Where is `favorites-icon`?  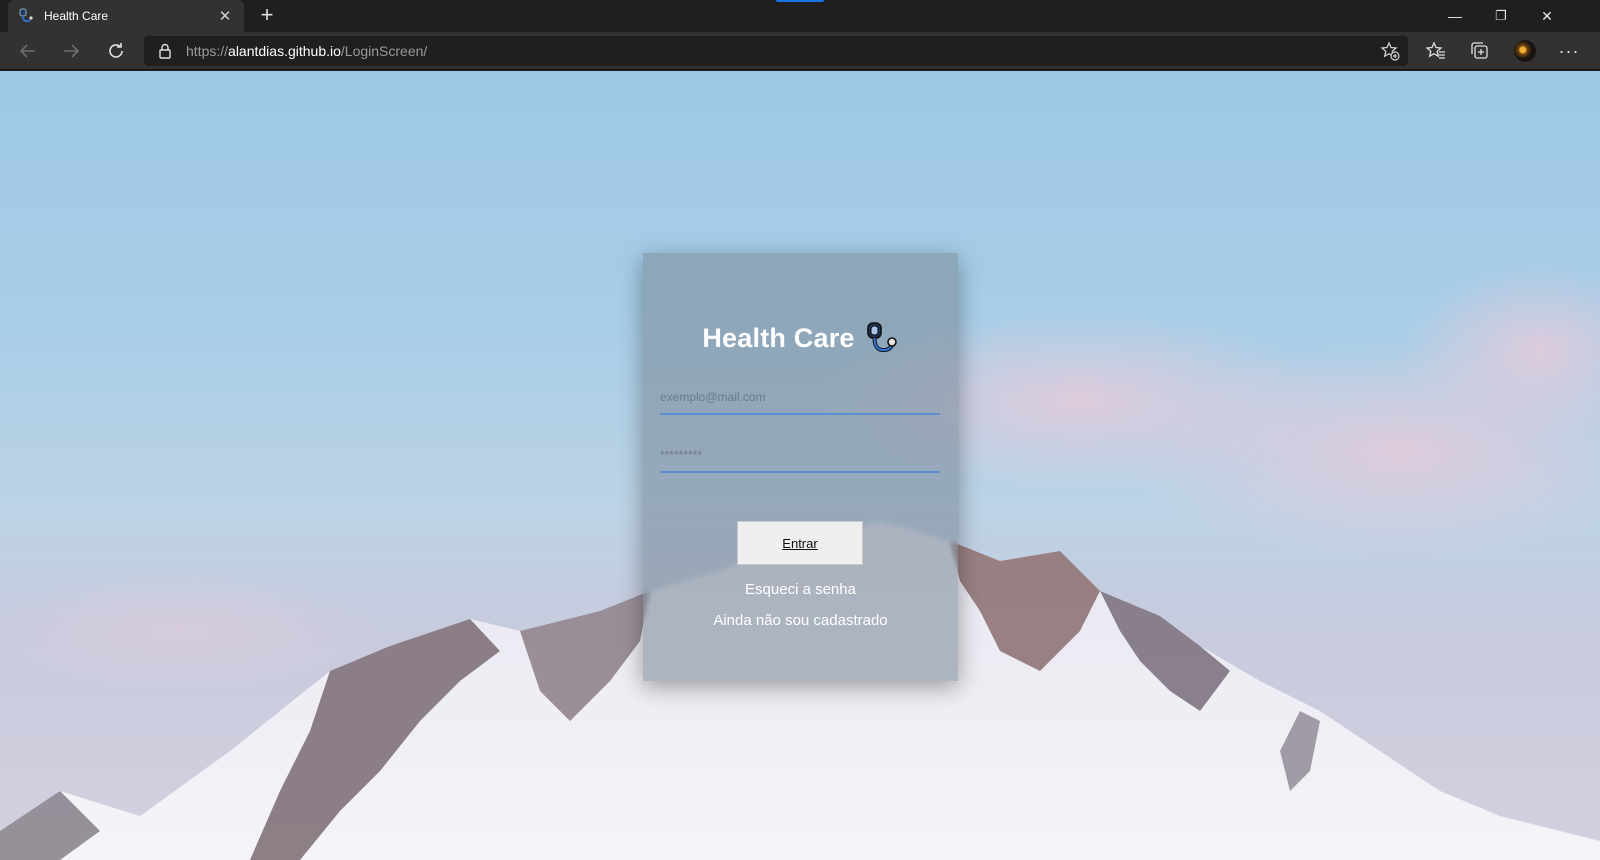
favorites-icon is located at coordinates (1435, 50).